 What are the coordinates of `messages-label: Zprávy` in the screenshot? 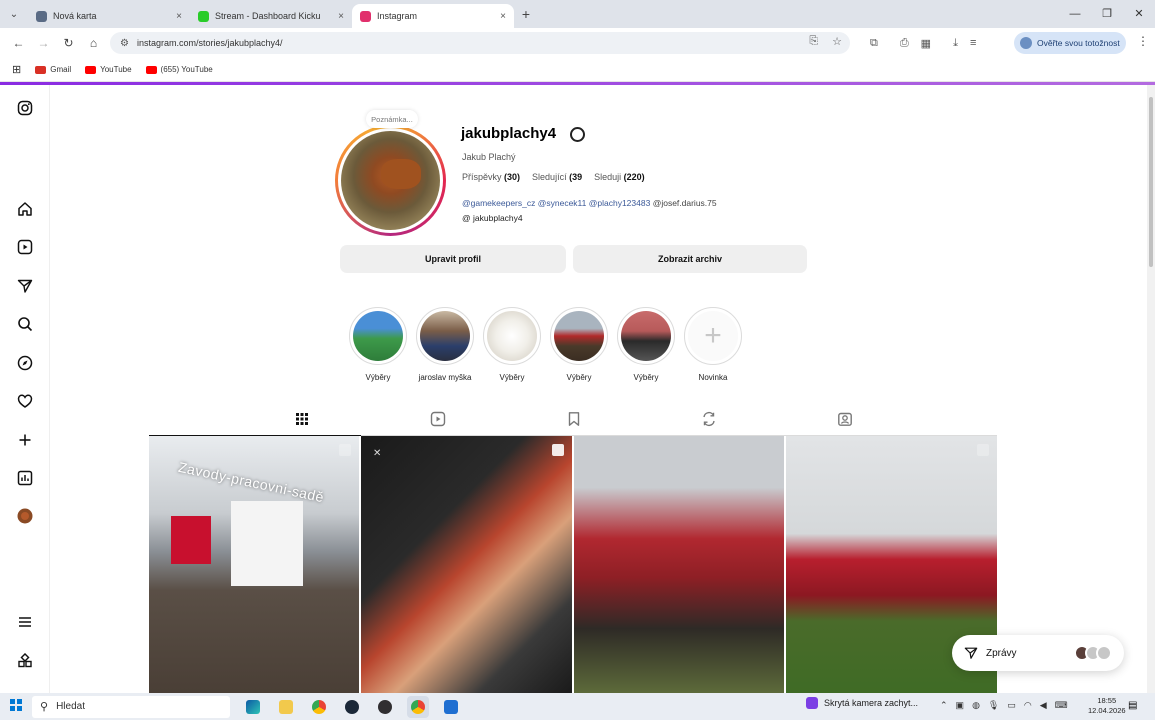 It's located at (1001, 653).